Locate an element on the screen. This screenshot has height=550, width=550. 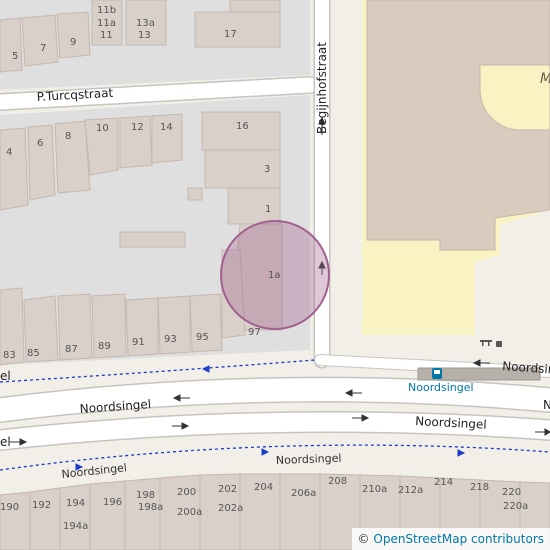
bus-stop-label: Noordsingel is located at coordinates (441, 387).